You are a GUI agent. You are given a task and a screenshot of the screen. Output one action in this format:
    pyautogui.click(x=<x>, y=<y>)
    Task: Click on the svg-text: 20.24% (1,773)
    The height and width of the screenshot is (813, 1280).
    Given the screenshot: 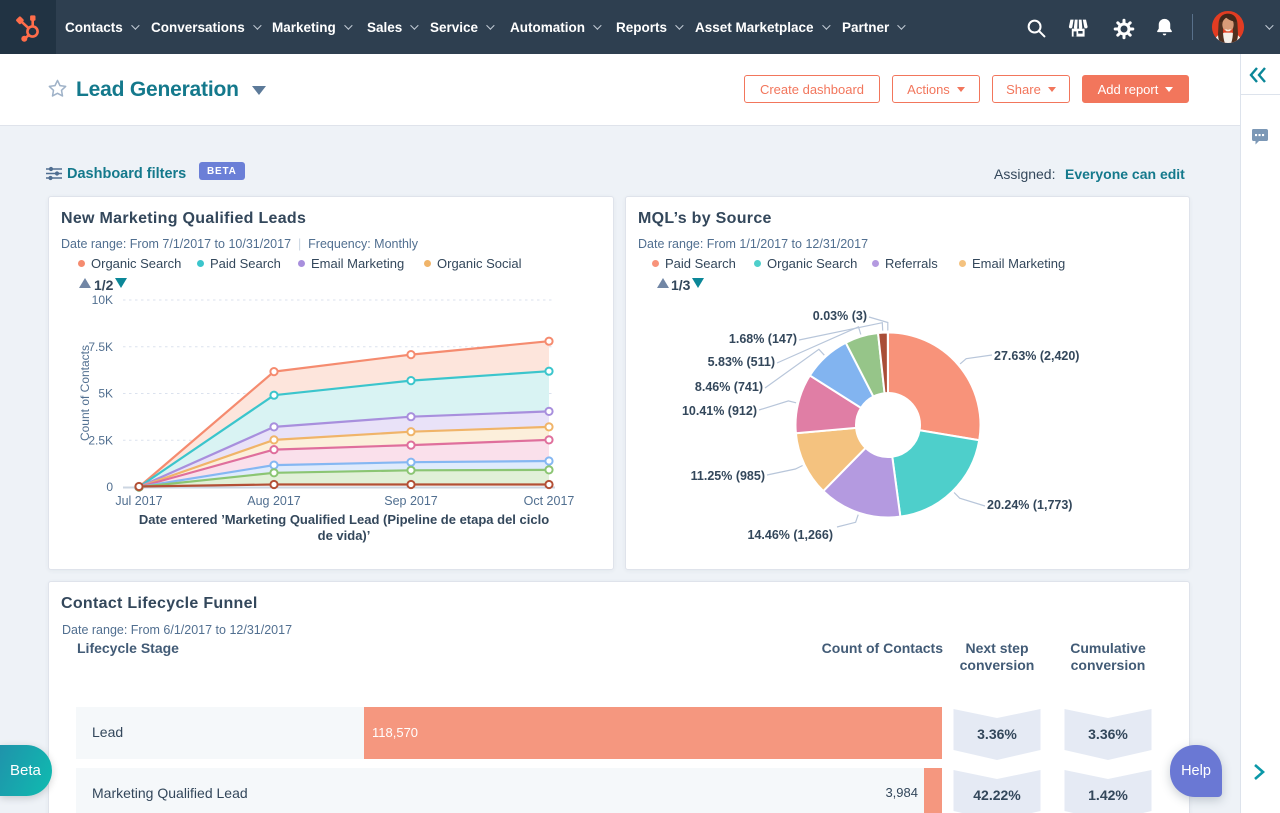 What is the action you would take?
    pyautogui.click(x=1029, y=505)
    